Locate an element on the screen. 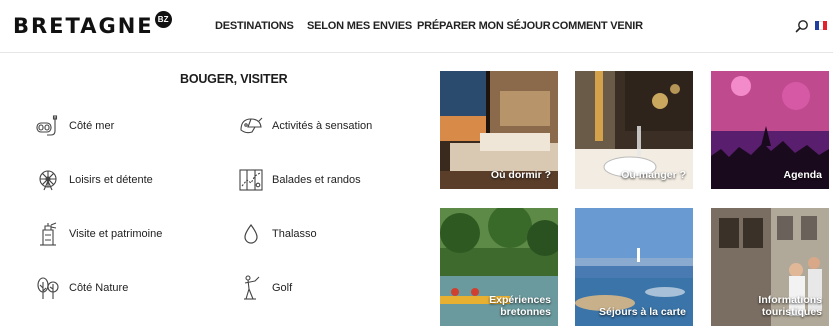 The height and width of the screenshot is (332, 833). golf-icon is located at coordinates (251, 288).